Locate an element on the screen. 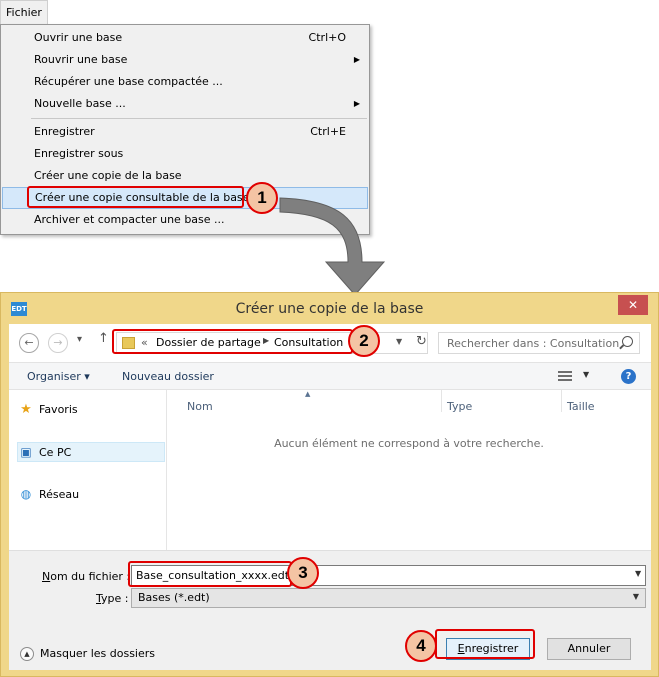  back-button: ← is located at coordinates (29, 343).